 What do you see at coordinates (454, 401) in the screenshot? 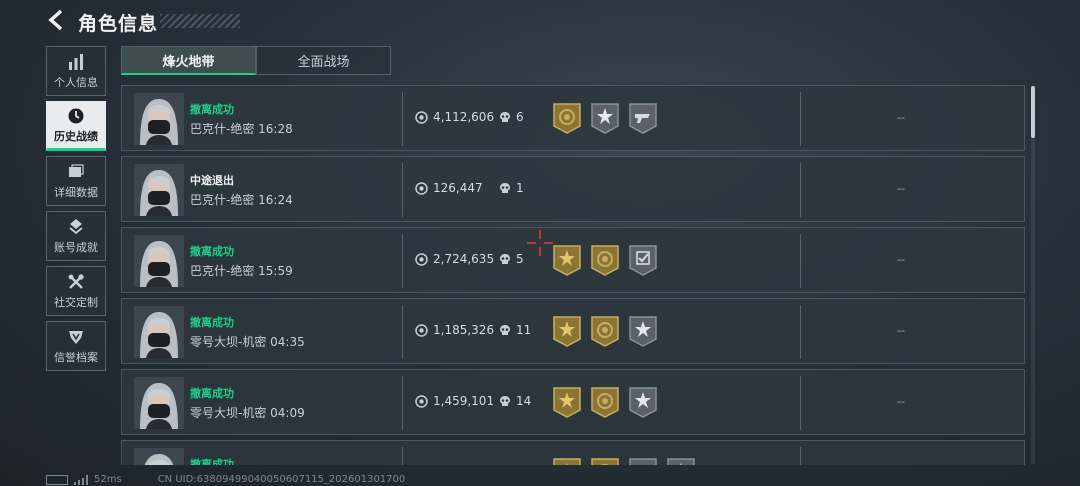
I see `money-value: 1,459,101` at bounding box center [454, 401].